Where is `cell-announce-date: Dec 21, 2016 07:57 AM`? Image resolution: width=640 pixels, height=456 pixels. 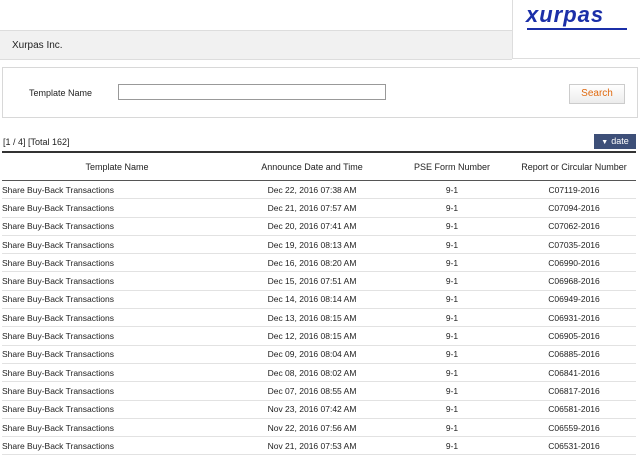
cell-announce-date: Dec 21, 2016 07:57 AM is located at coordinates (312, 208).